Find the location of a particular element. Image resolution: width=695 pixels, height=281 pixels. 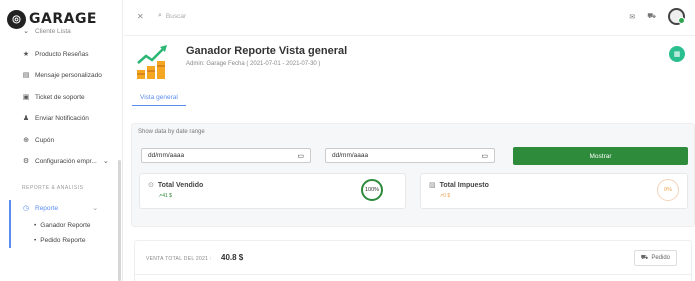

active-indicator is located at coordinates (10, 224).